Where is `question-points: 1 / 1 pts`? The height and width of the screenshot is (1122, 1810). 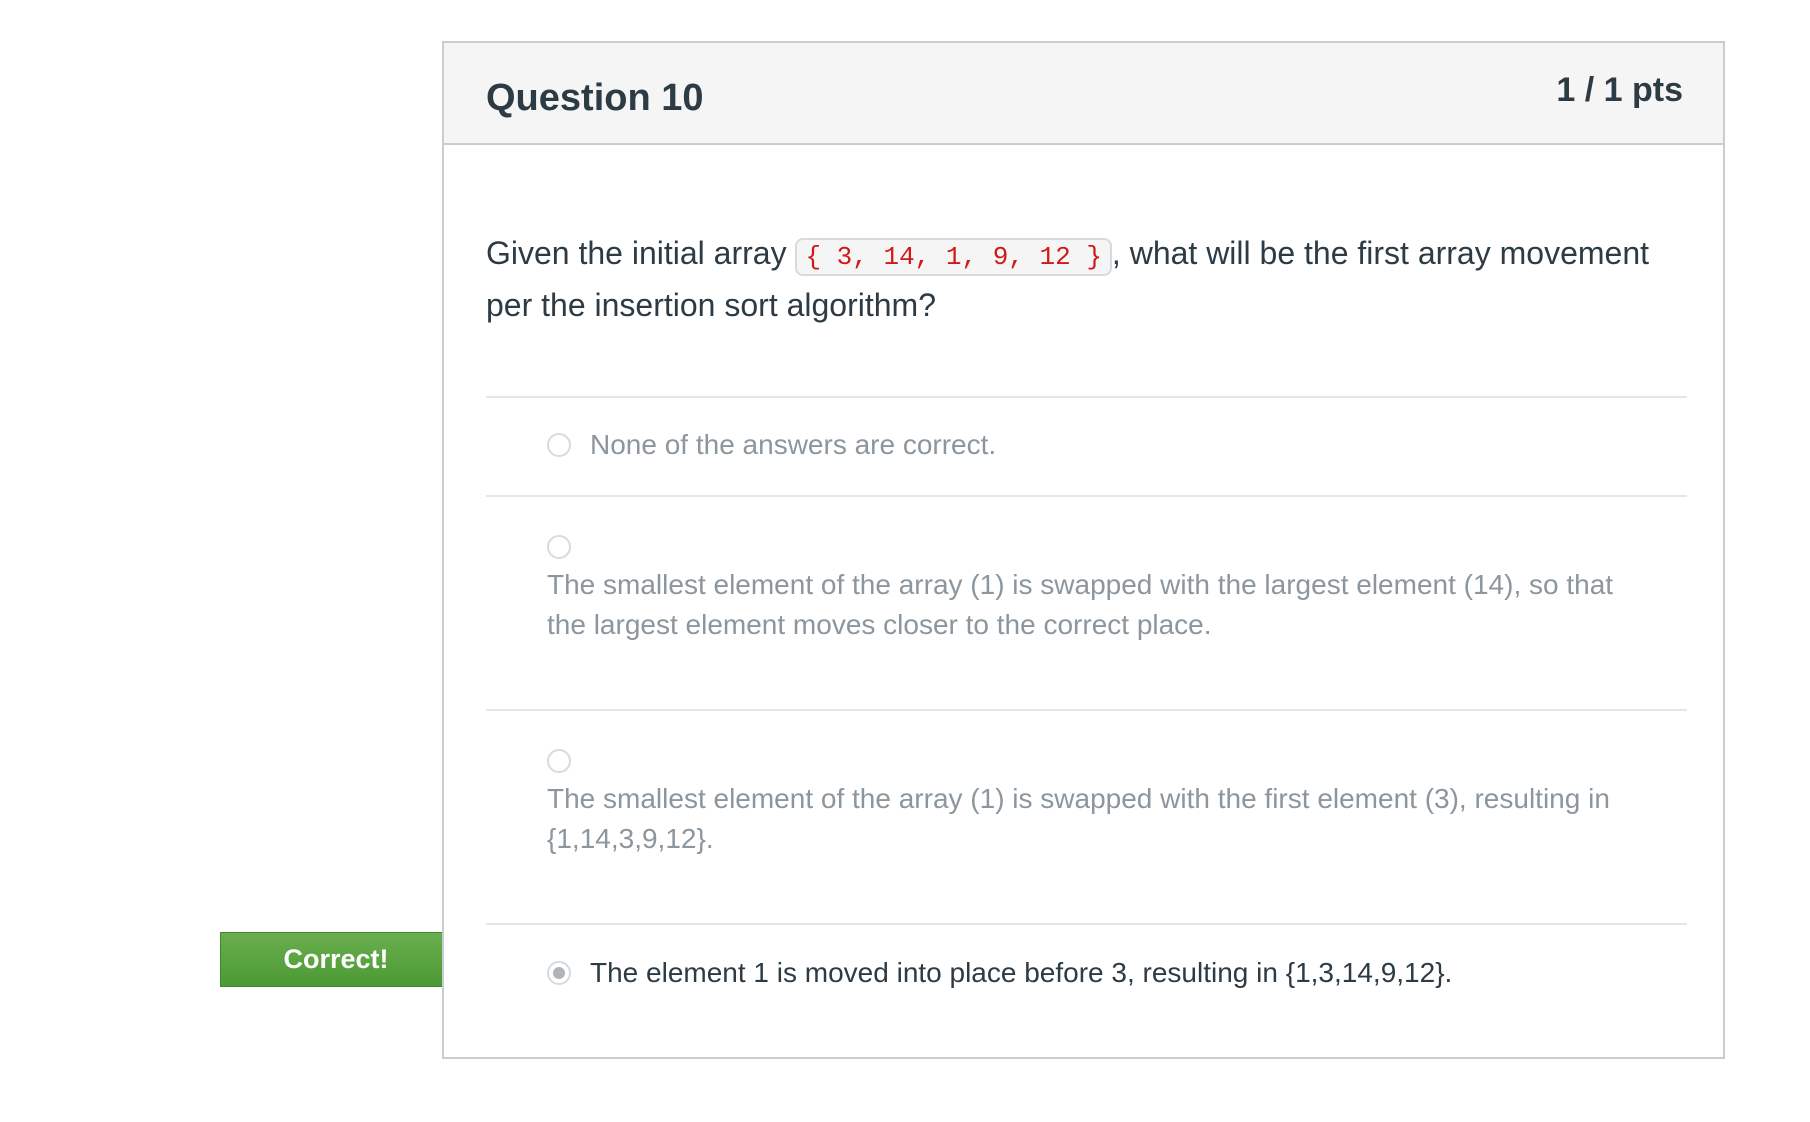 question-points: 1 / 1 pts is located at coordinates (1619, 90).